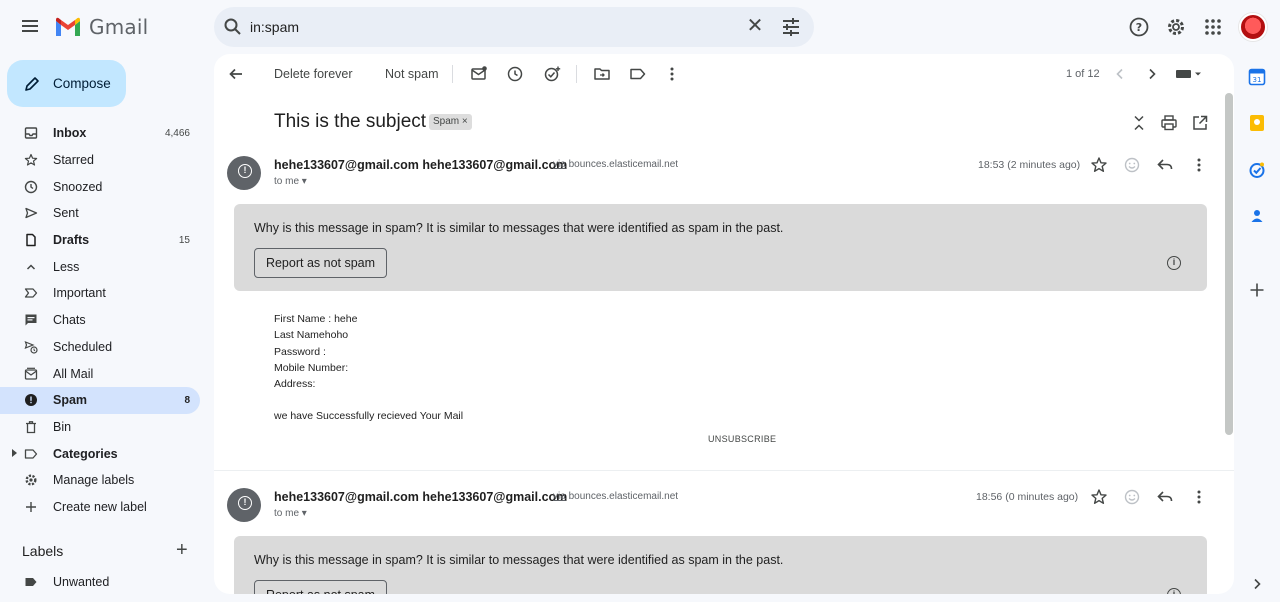 The width and height of the screenshot is (1280, 602). What do you see at coordinates (73, 160) in the screenshot?
I see `sidebar-item-label: Starred` at bounding box center [73, 160].